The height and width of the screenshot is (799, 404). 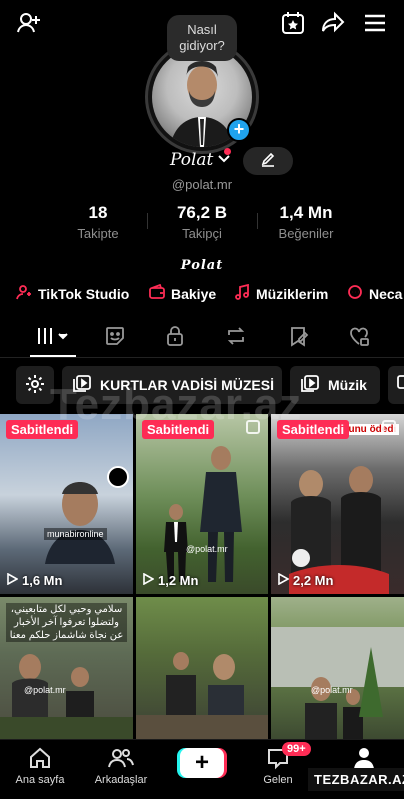 What do you see at coordinates (242, 293) in the screenshot?
I see `music-note-icon` at bounding box center [242, 293].